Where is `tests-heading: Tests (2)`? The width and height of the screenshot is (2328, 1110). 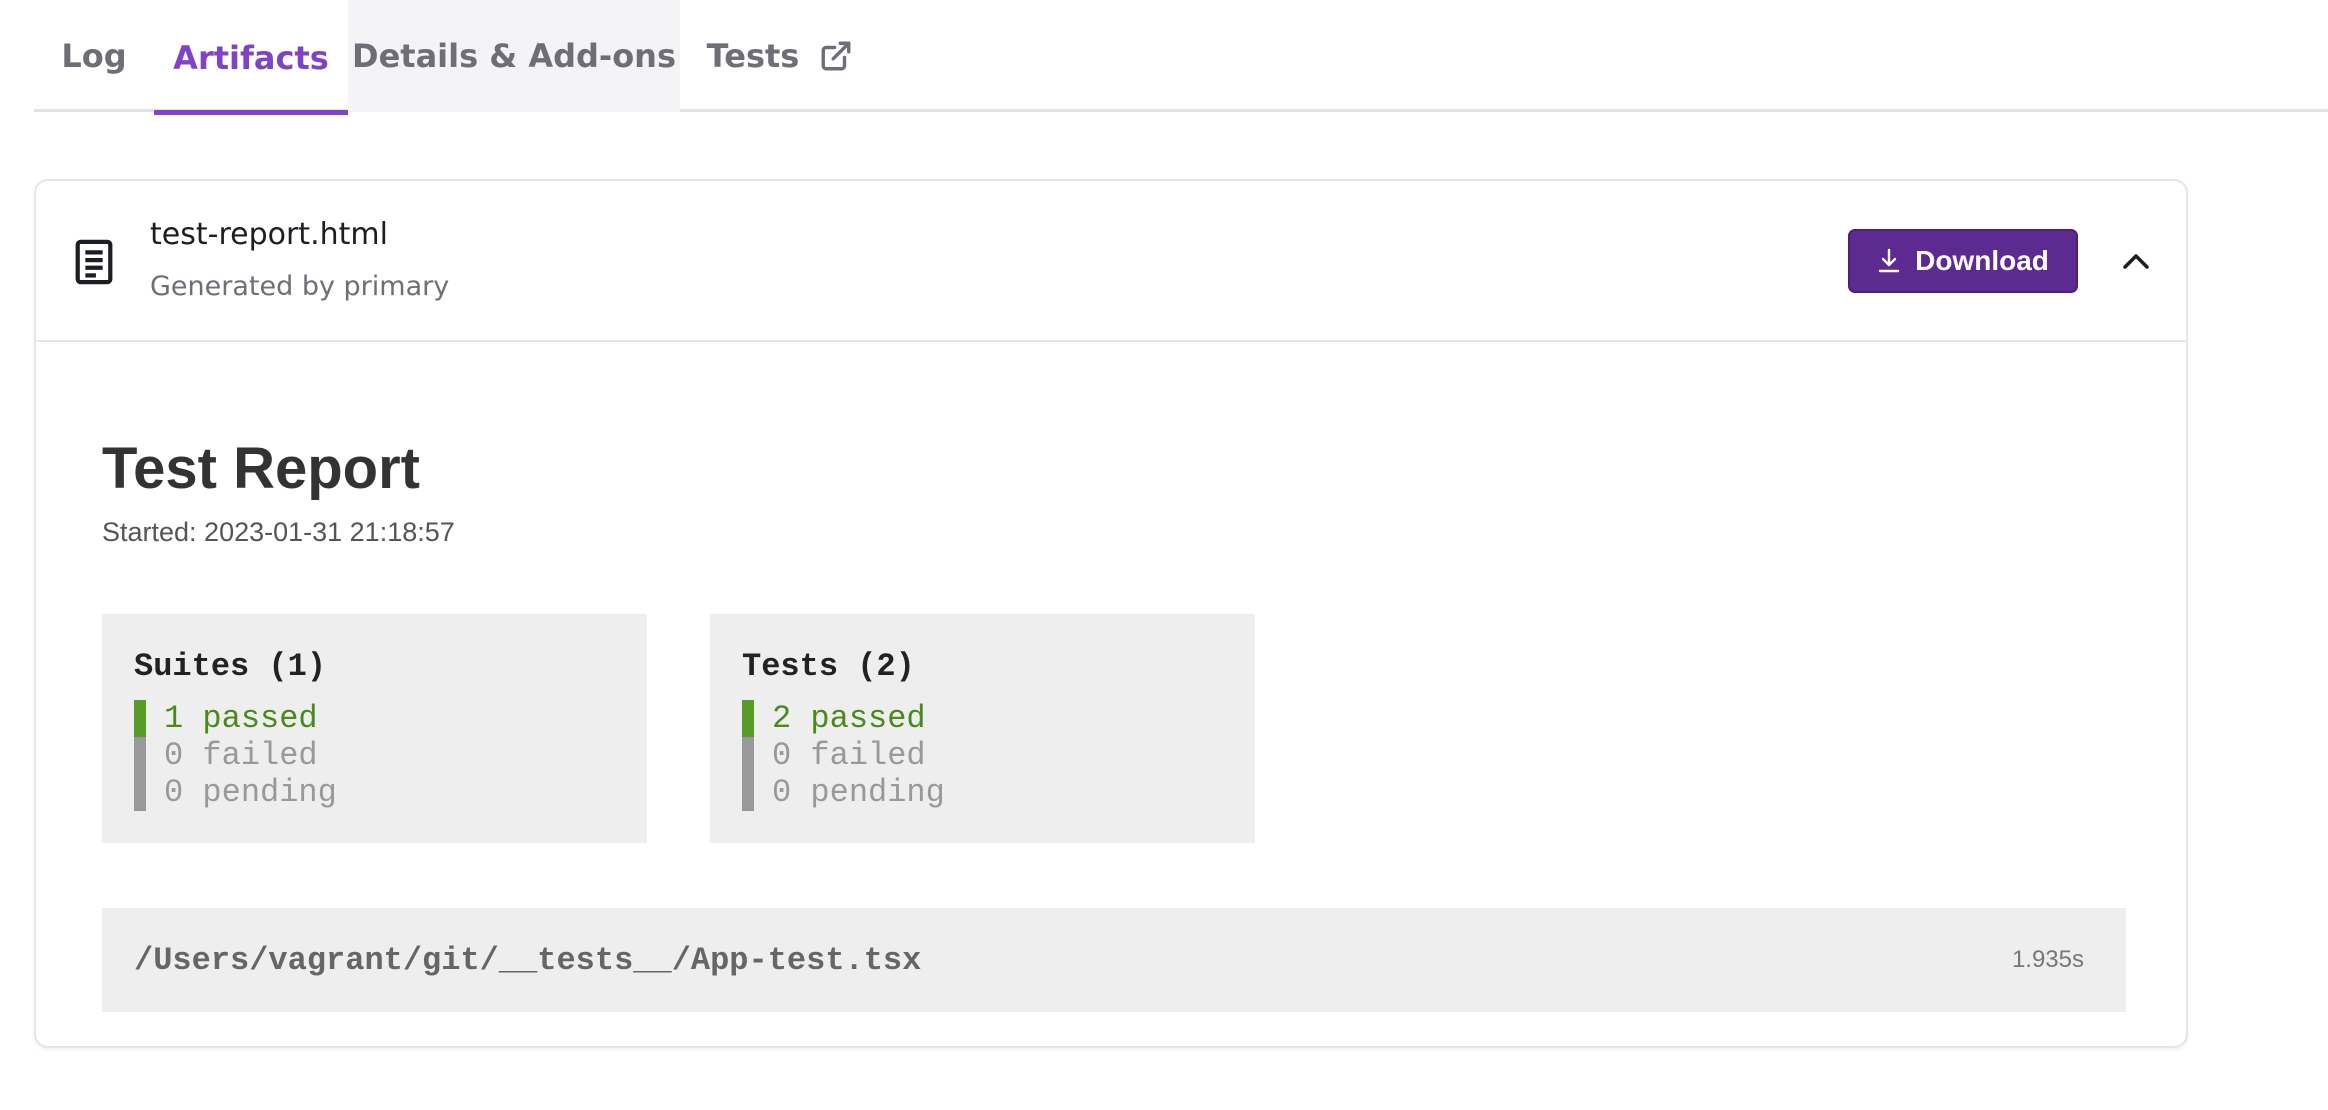
tests-heading: Tests (2) is located at coordinates (828, 666).